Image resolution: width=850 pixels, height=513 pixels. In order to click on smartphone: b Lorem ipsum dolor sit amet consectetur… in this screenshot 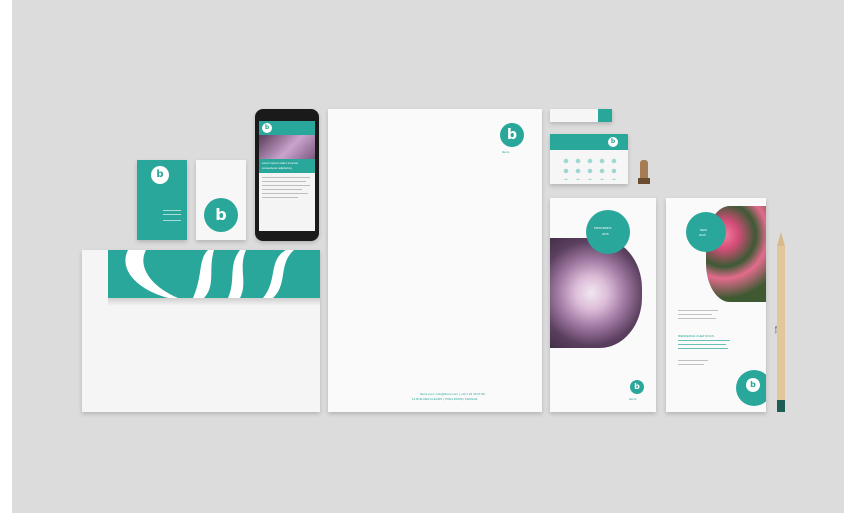, I will do `click(287, 175)`.